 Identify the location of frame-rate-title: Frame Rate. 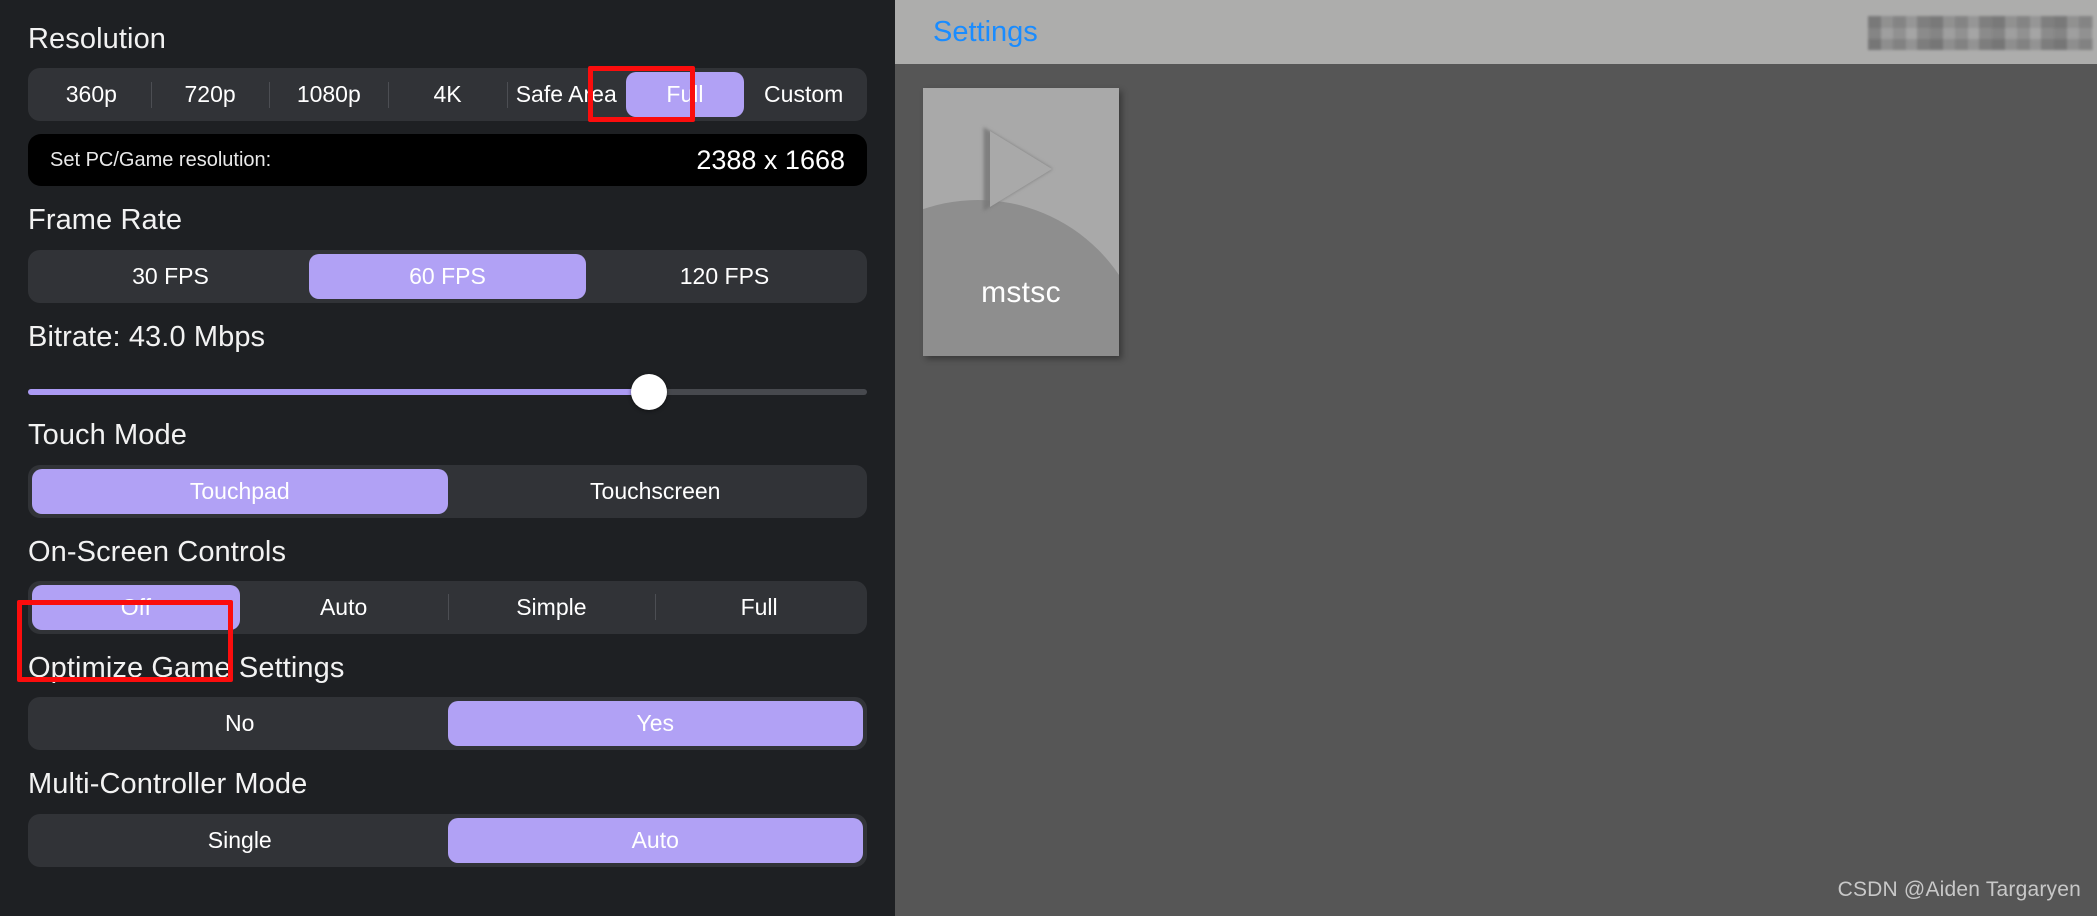
(105, 220).